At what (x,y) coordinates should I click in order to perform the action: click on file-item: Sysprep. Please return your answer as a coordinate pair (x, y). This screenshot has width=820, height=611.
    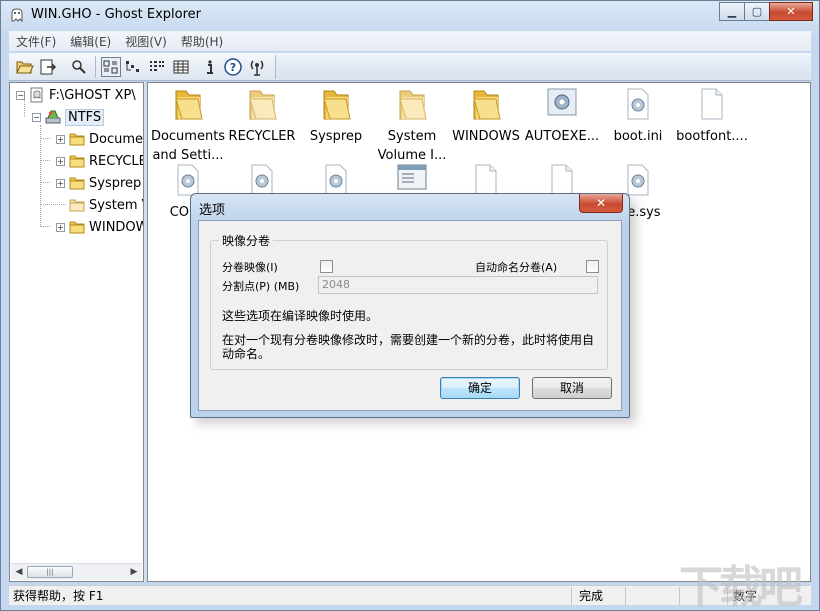
    Looking at the image, I should click on (336, 116).